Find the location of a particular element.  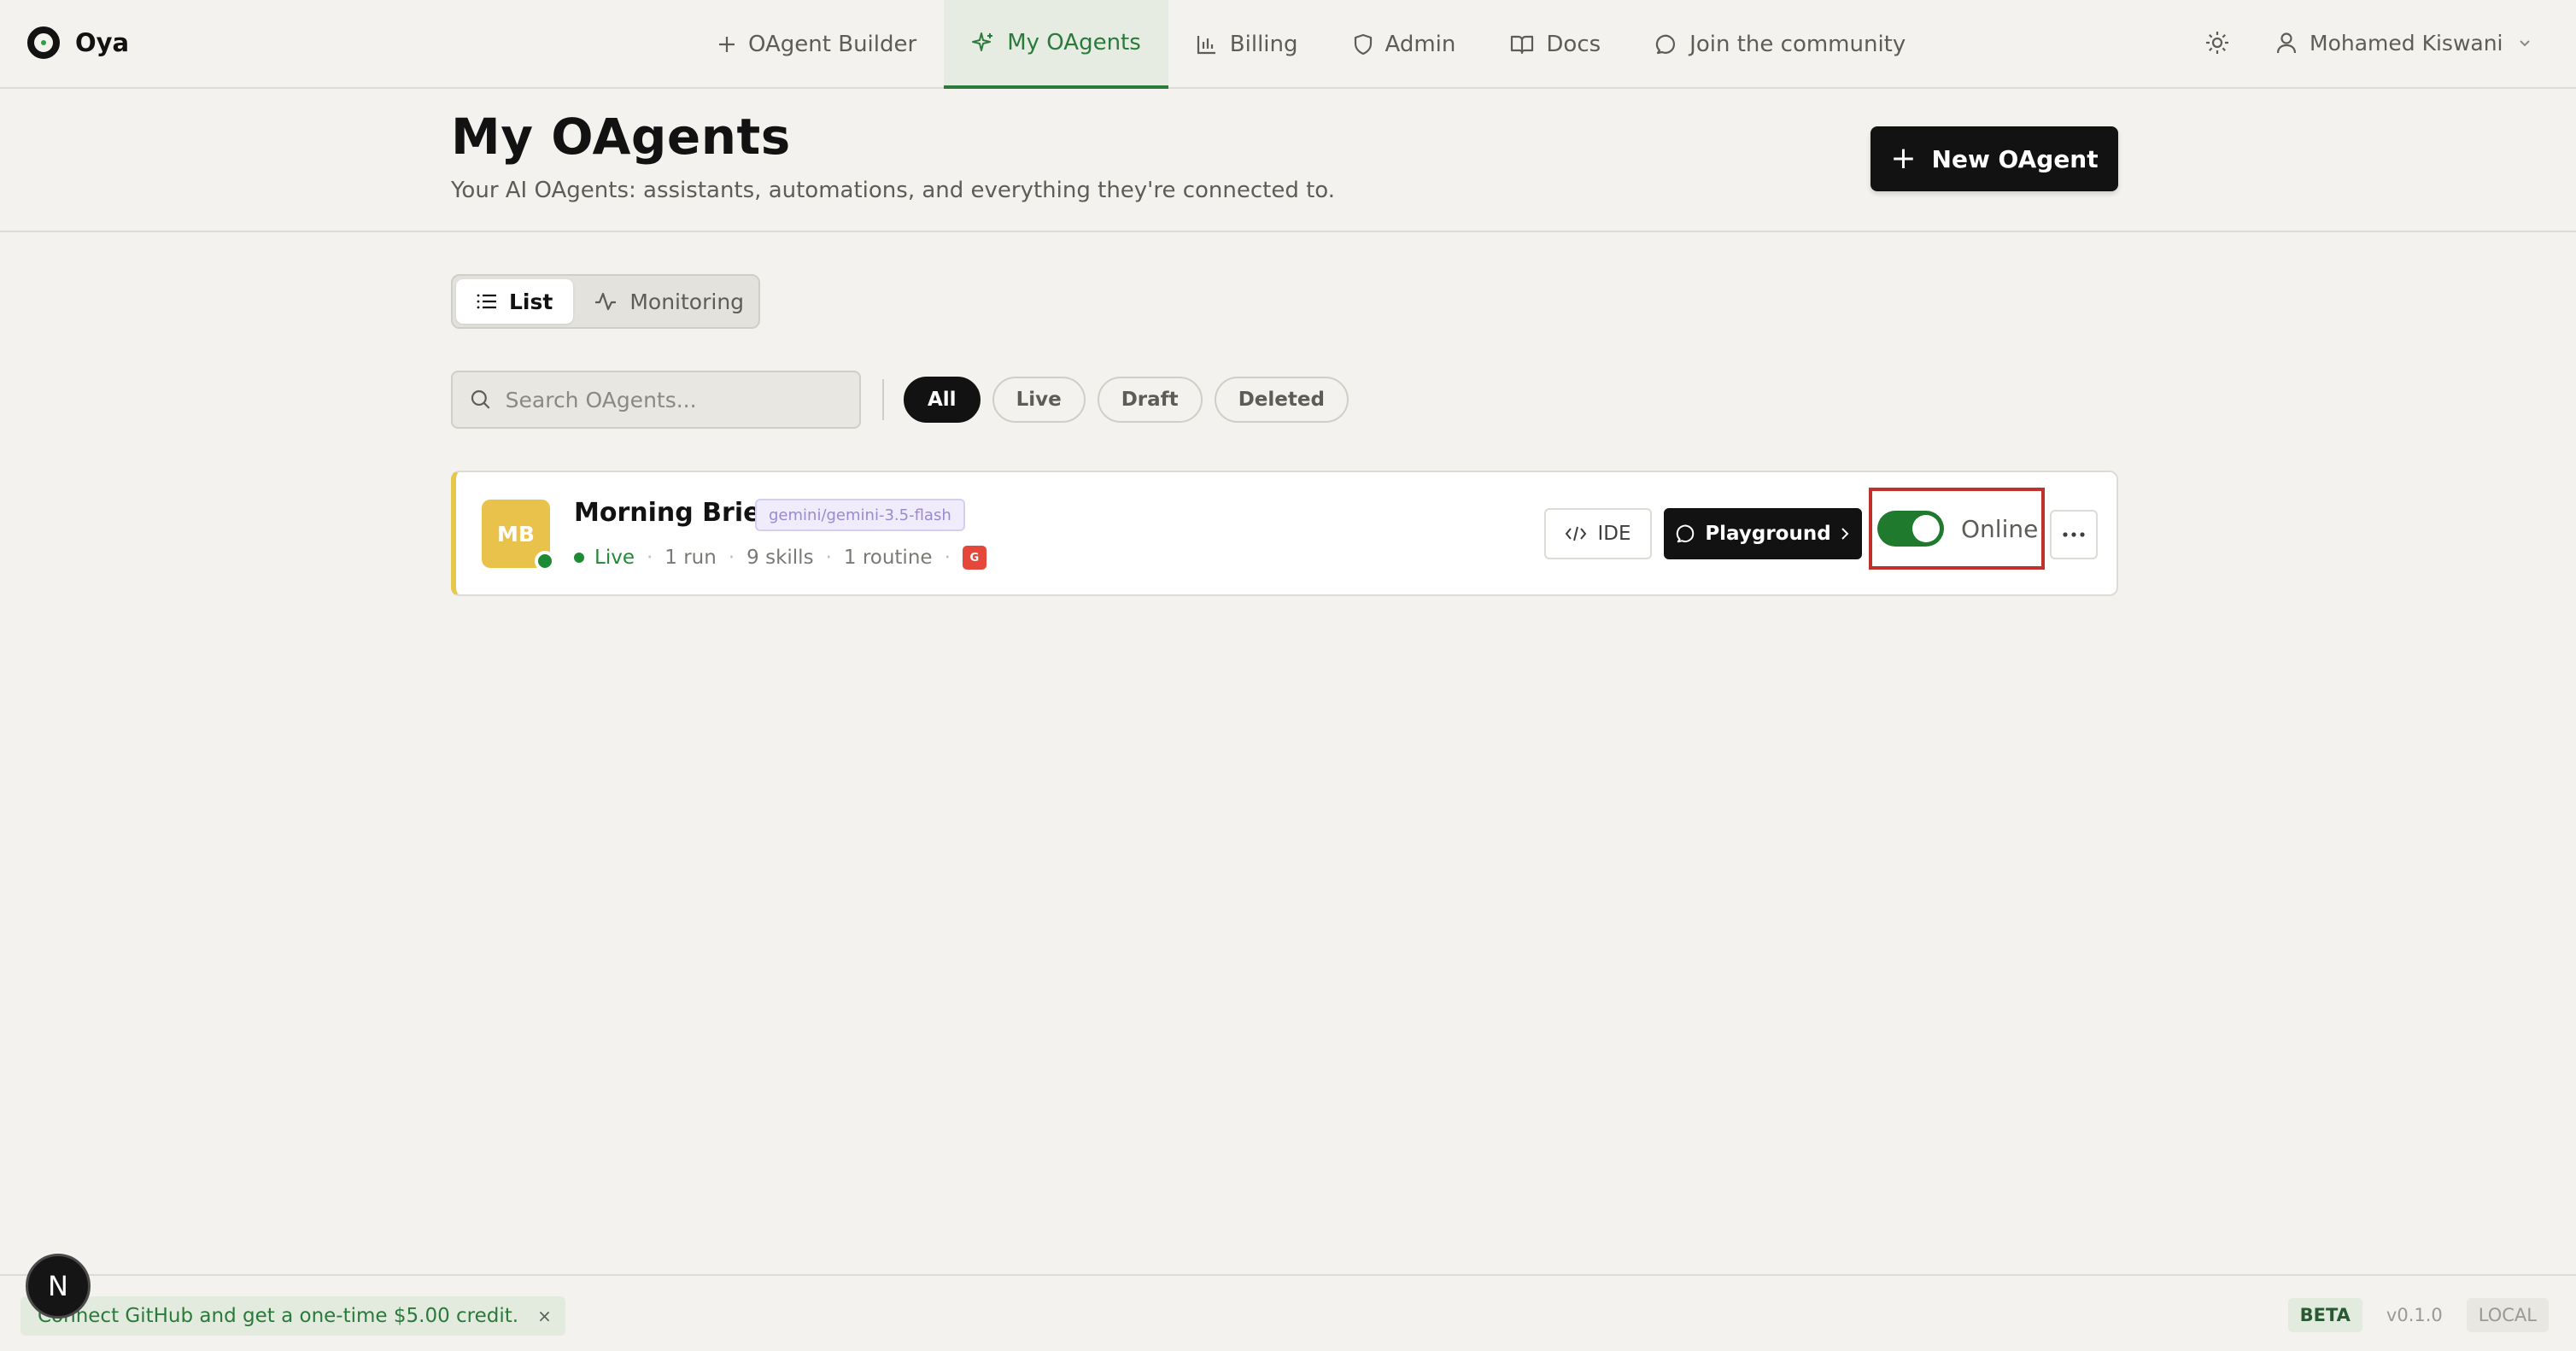

filter-draft: Draft is located at coordinates (1150, 400).